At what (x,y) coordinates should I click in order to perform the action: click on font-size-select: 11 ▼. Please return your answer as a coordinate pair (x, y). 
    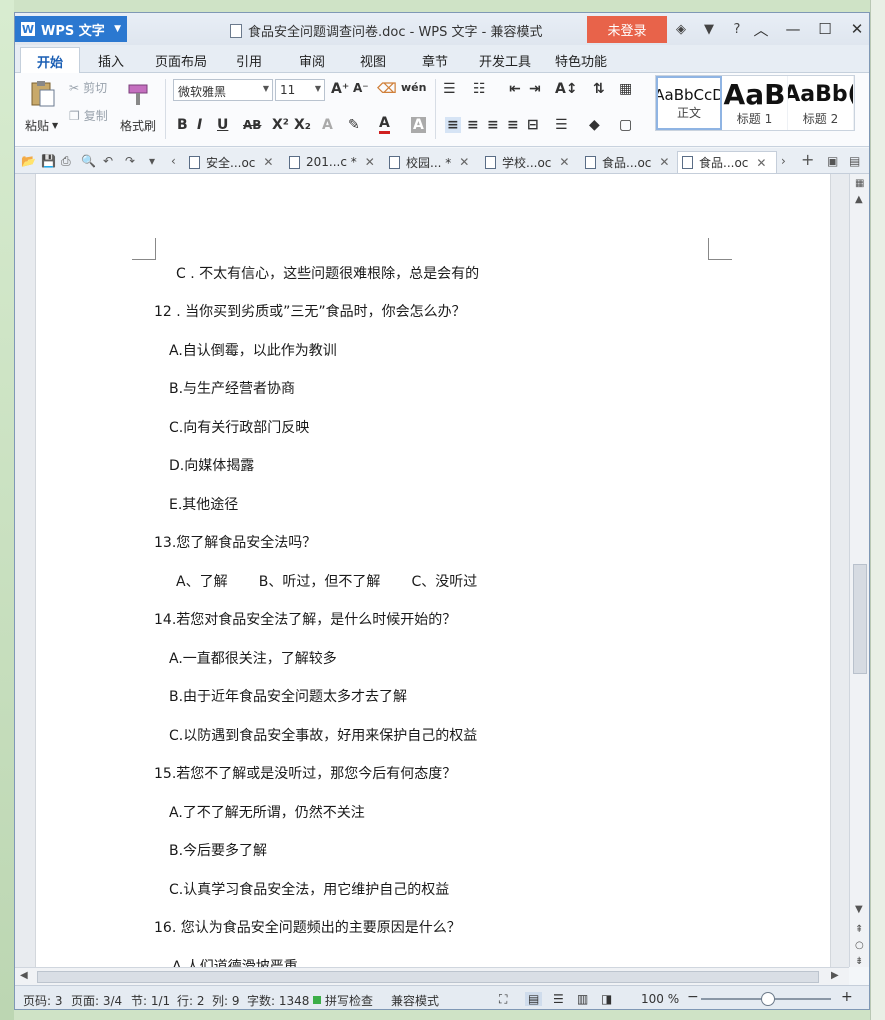
    Looking at the image, I should click on (300, 90).